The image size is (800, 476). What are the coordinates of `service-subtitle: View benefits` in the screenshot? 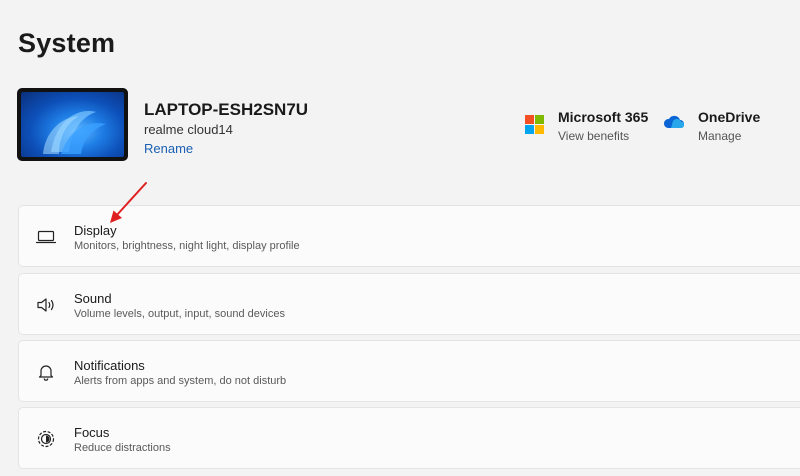 It's located at (594, 136).